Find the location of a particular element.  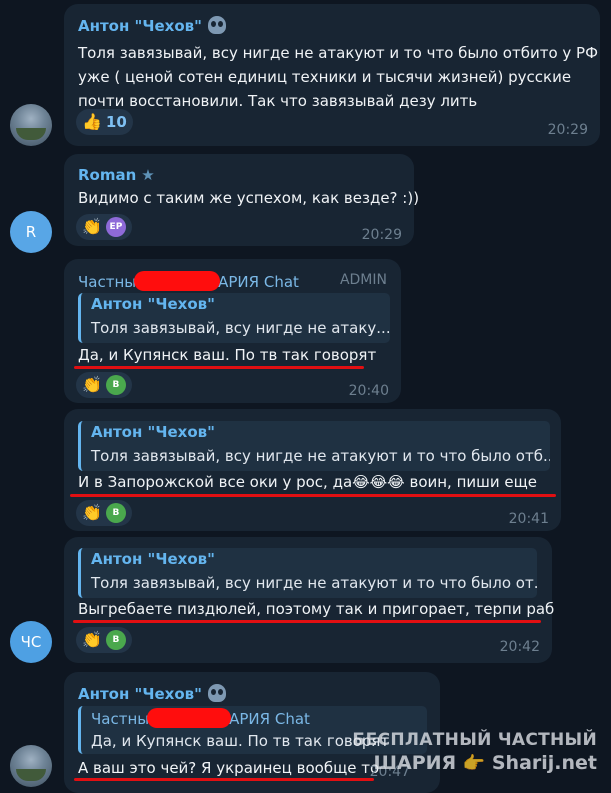

watermark-line2: ШАРИЯ 👉 Sharij.net is located at coordinates (485, 763).